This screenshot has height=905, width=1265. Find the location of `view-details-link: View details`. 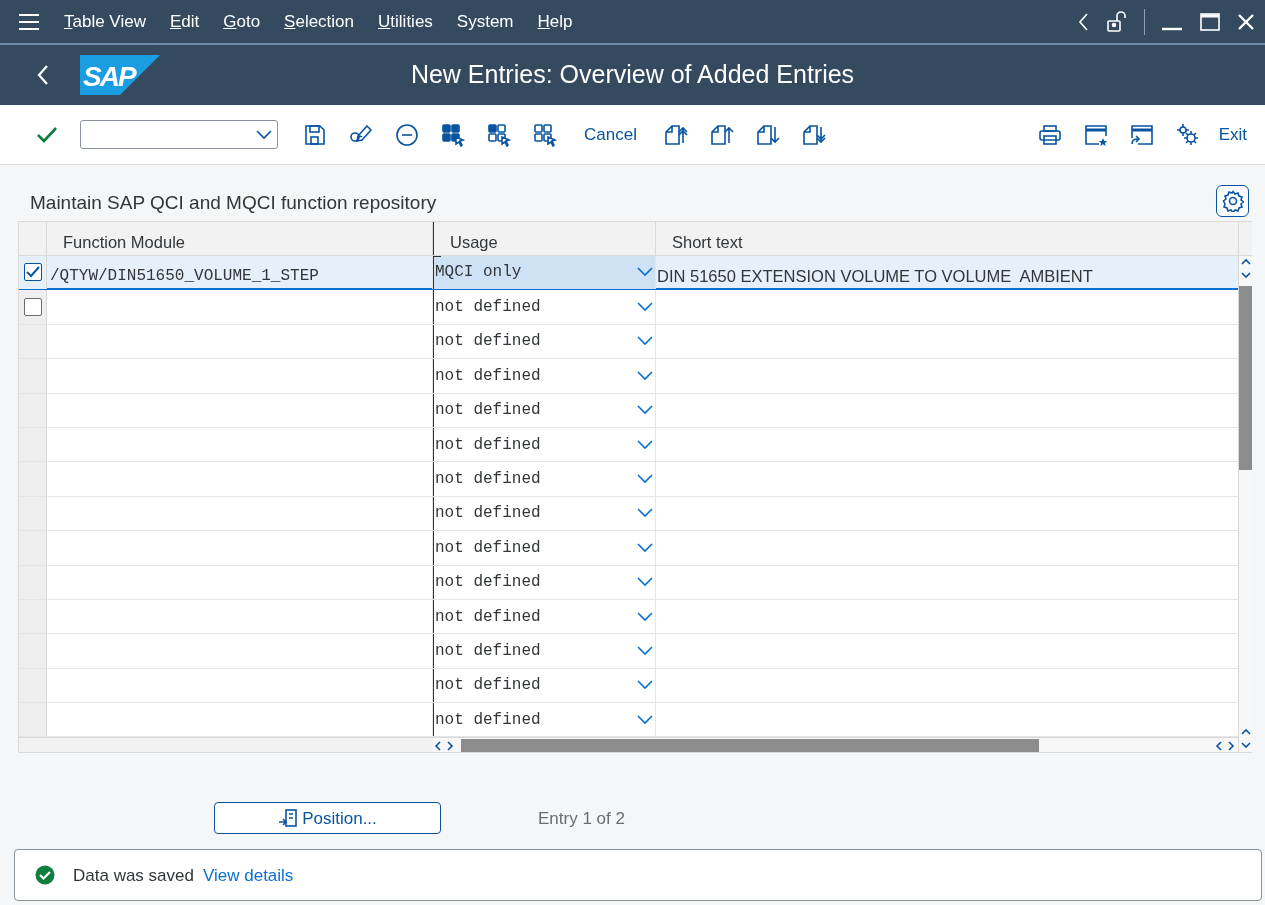

view-details-link: View details is located at coordinates (248, 875).